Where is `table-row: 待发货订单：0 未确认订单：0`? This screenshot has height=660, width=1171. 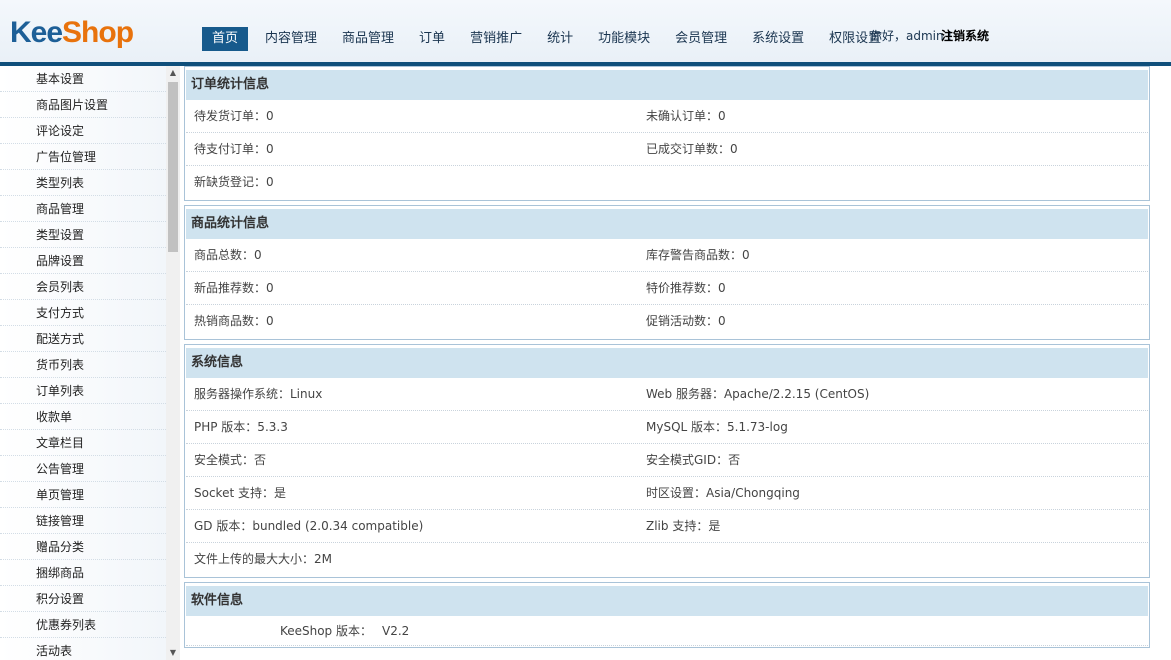
table-row: 待发货订单：0 未确认订单：0 is located at coordinates (667, 116).